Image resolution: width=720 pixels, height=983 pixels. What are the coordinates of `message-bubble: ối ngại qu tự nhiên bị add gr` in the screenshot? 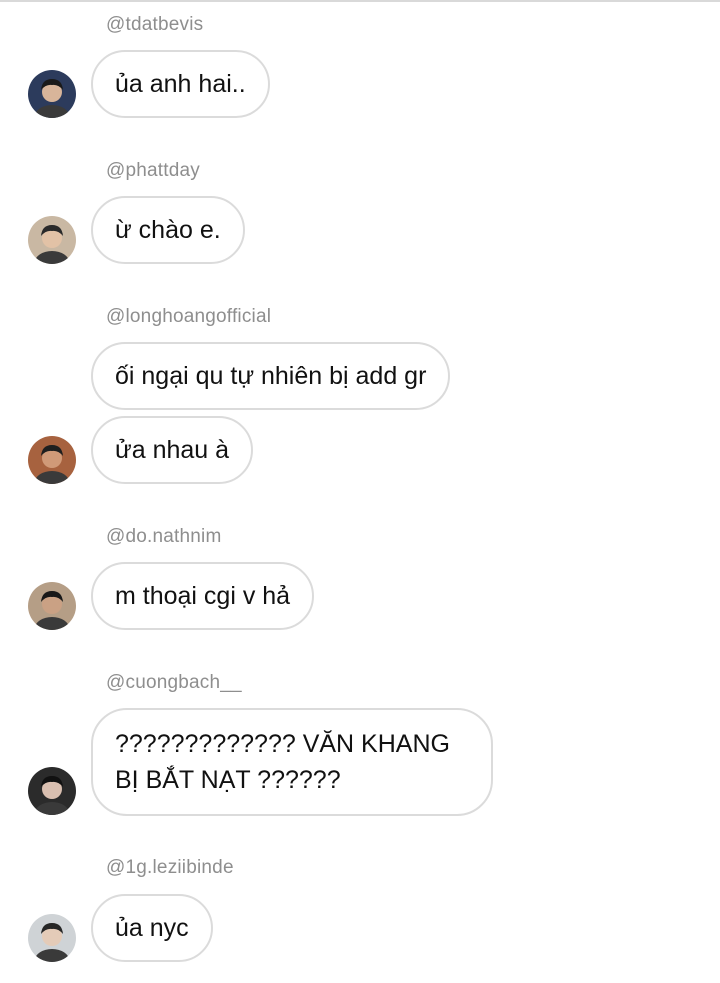 It's located at (271, 376).